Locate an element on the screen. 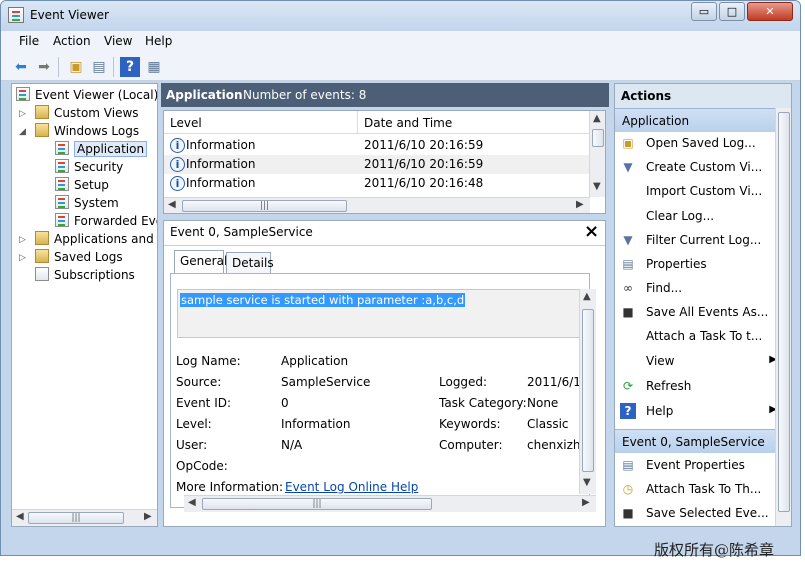 This screenshot has width=805, height=562. window-title: Event Viewer is located at coordinates (69, 15).